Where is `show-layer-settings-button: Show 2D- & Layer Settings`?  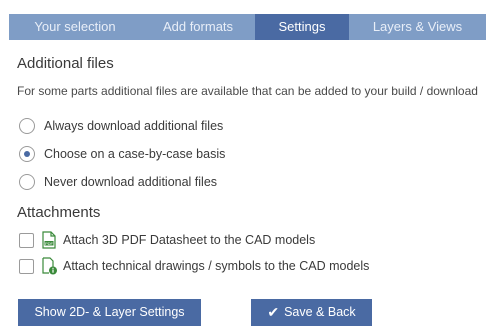 show-layer-settings-button: Show 2D- & Layer Settings is located at coordinates (109, 312).